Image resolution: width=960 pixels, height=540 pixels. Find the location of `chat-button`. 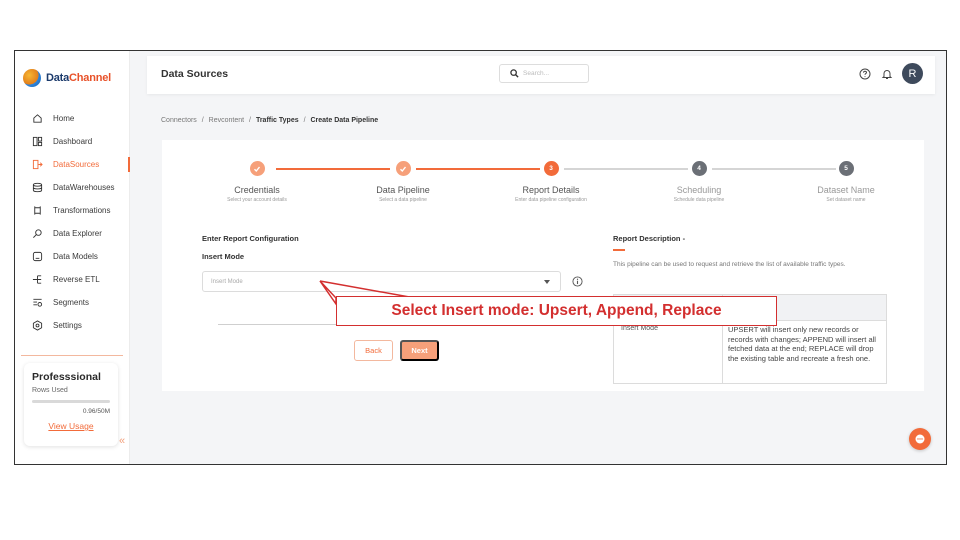

chat-button is located at coordinates (920, 439).